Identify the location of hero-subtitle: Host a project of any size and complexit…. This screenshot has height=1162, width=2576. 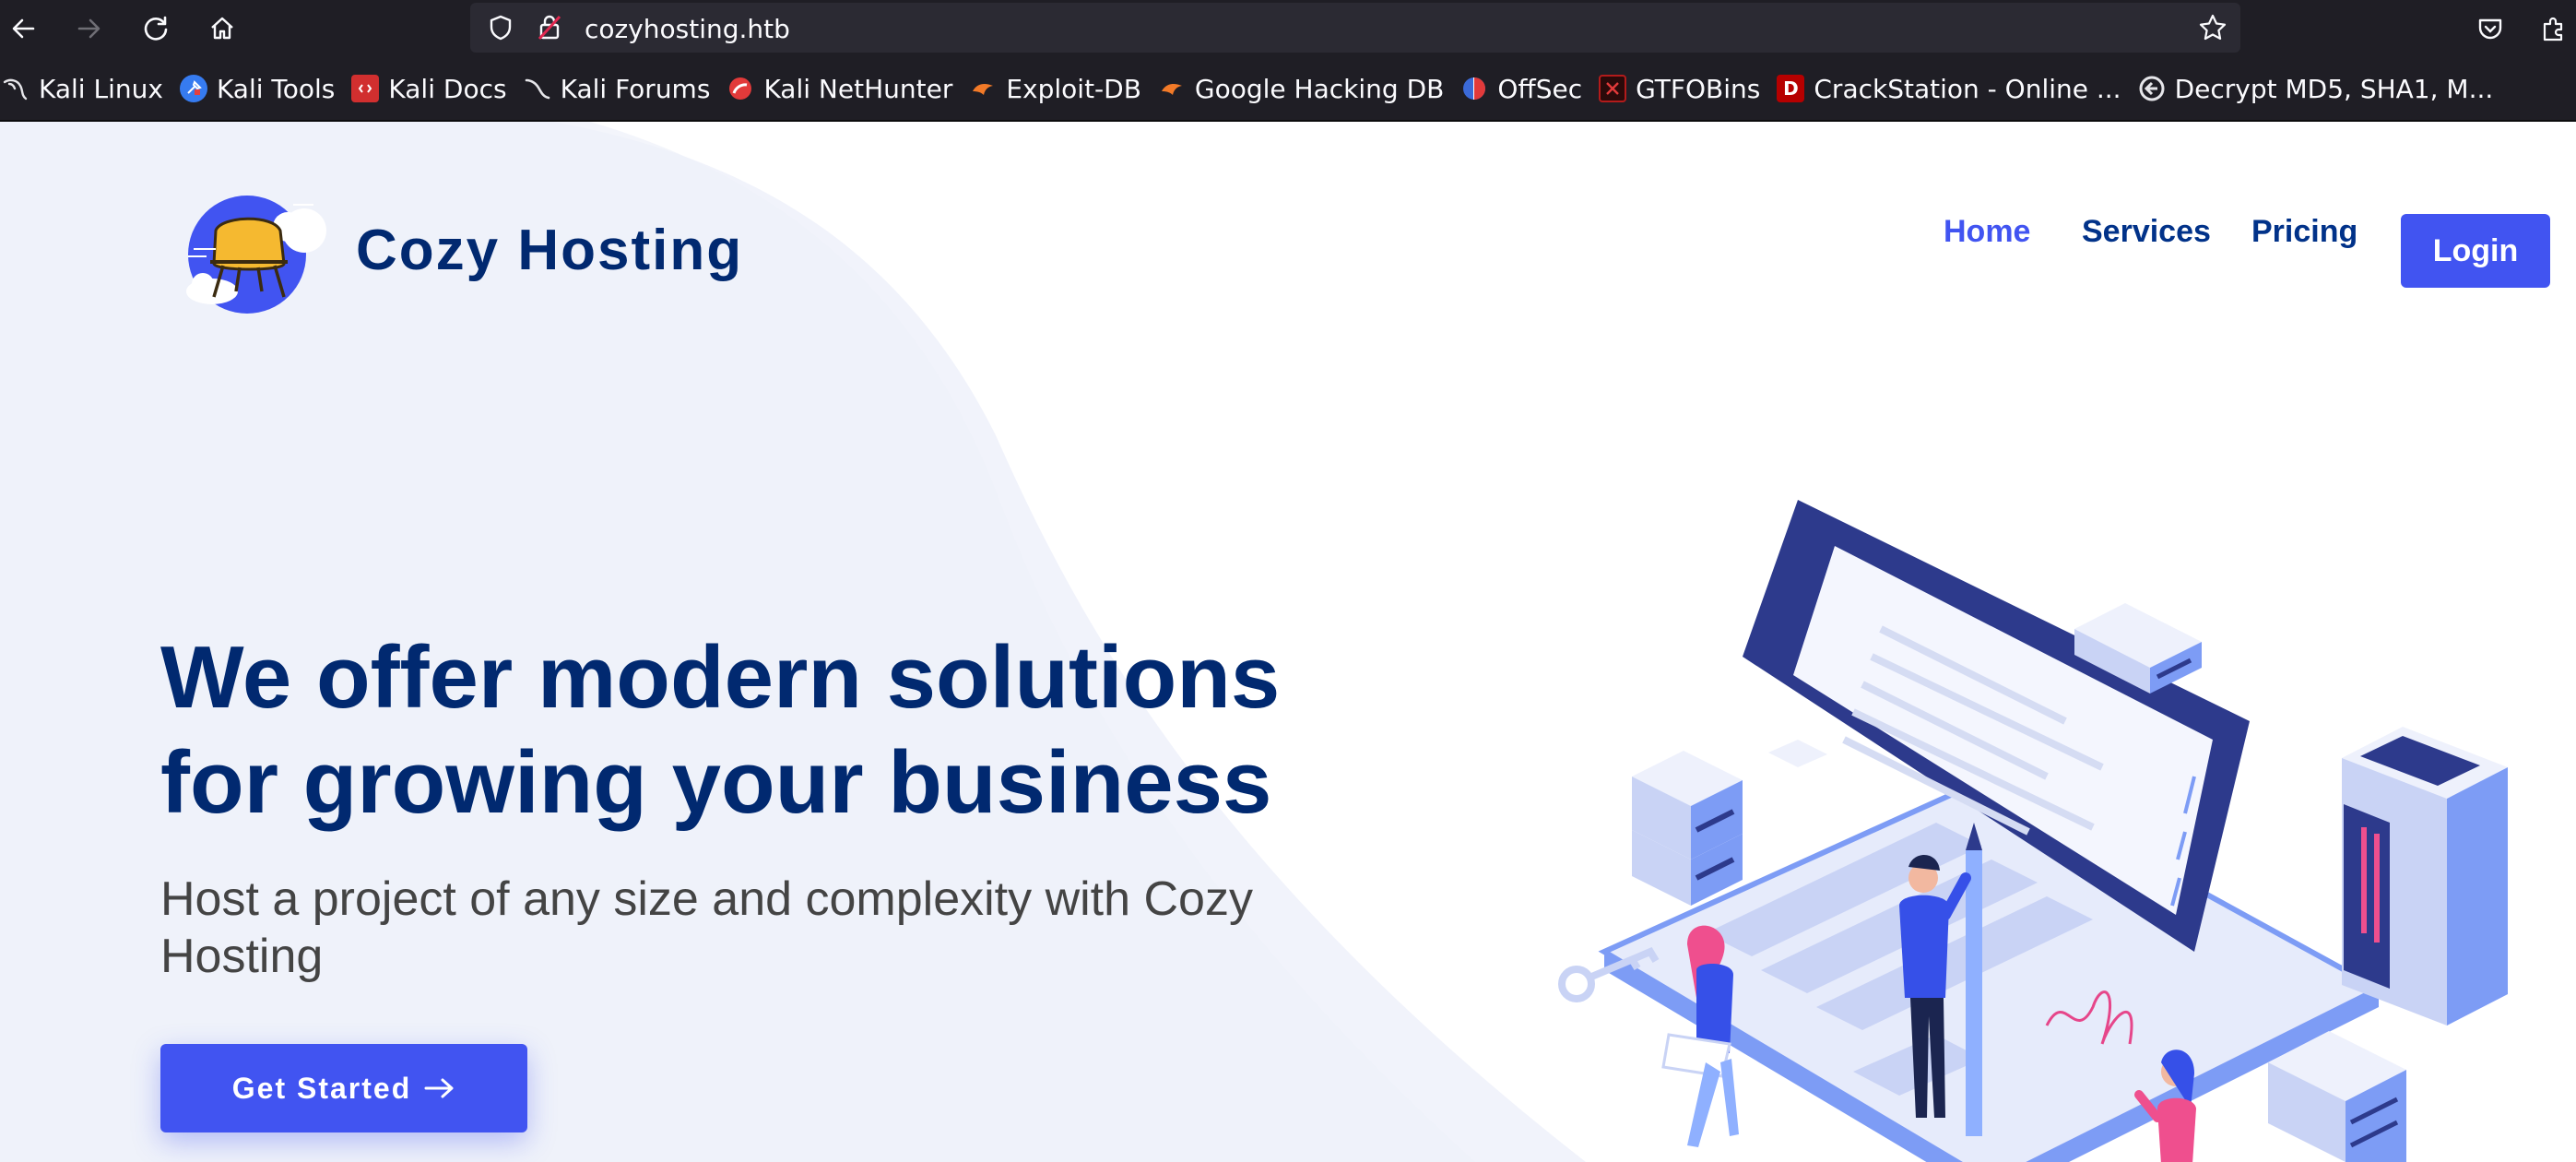
(706, 927).